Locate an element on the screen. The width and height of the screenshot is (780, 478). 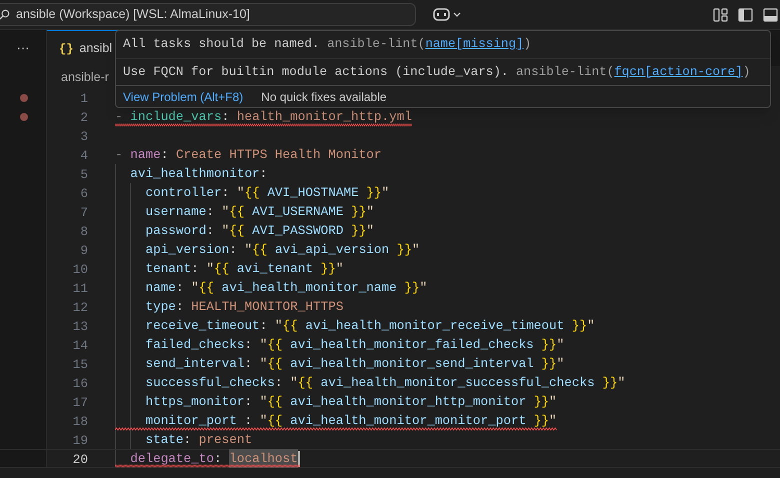
code-line: receive_timeout: "{{ avi_health_monitor_receive_timeout }}" is located at coordinates (355, 325).